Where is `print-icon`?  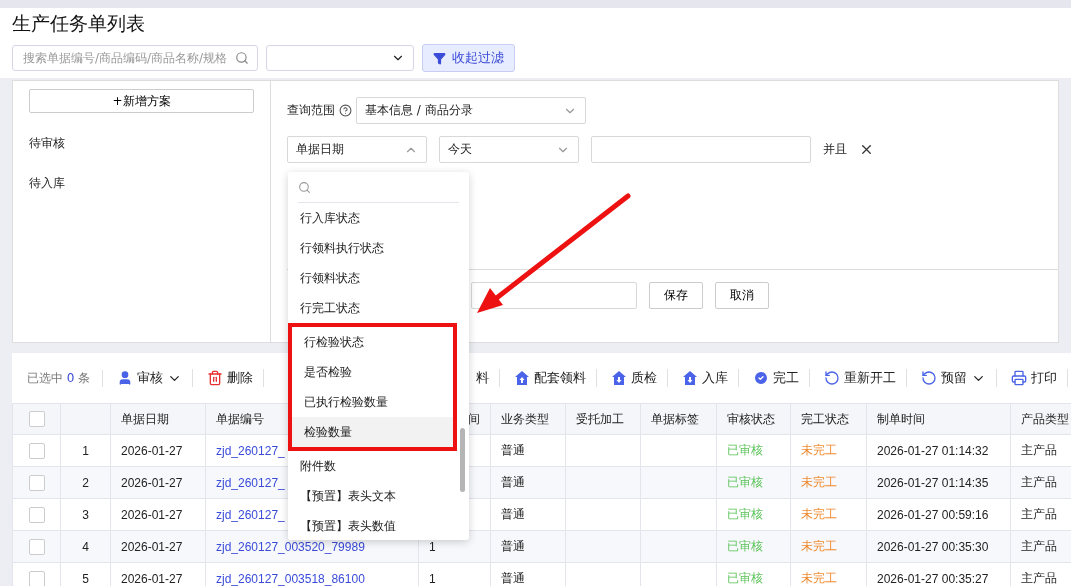
print-icon is located at coordinates (1019, 378).